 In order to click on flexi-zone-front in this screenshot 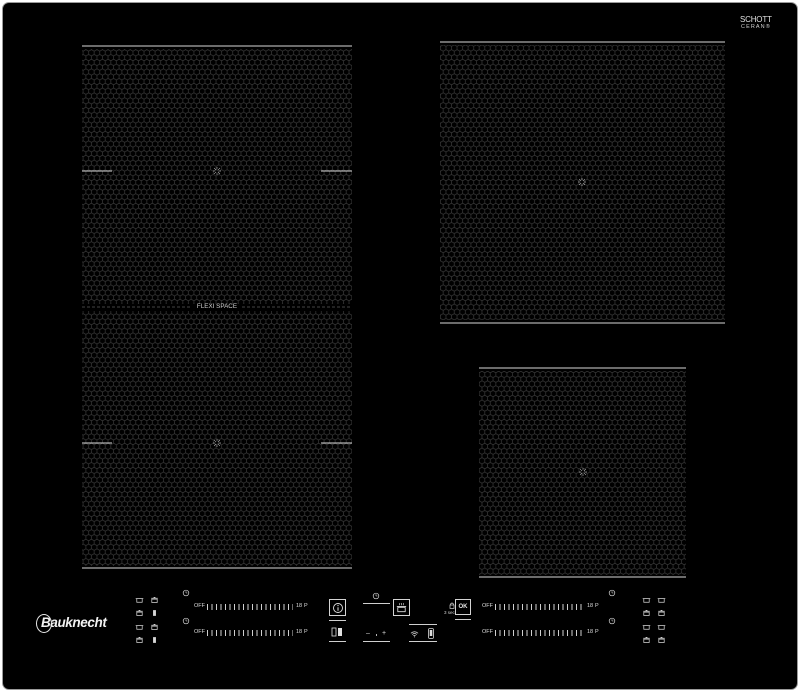, I will do `click(217, 176)`.